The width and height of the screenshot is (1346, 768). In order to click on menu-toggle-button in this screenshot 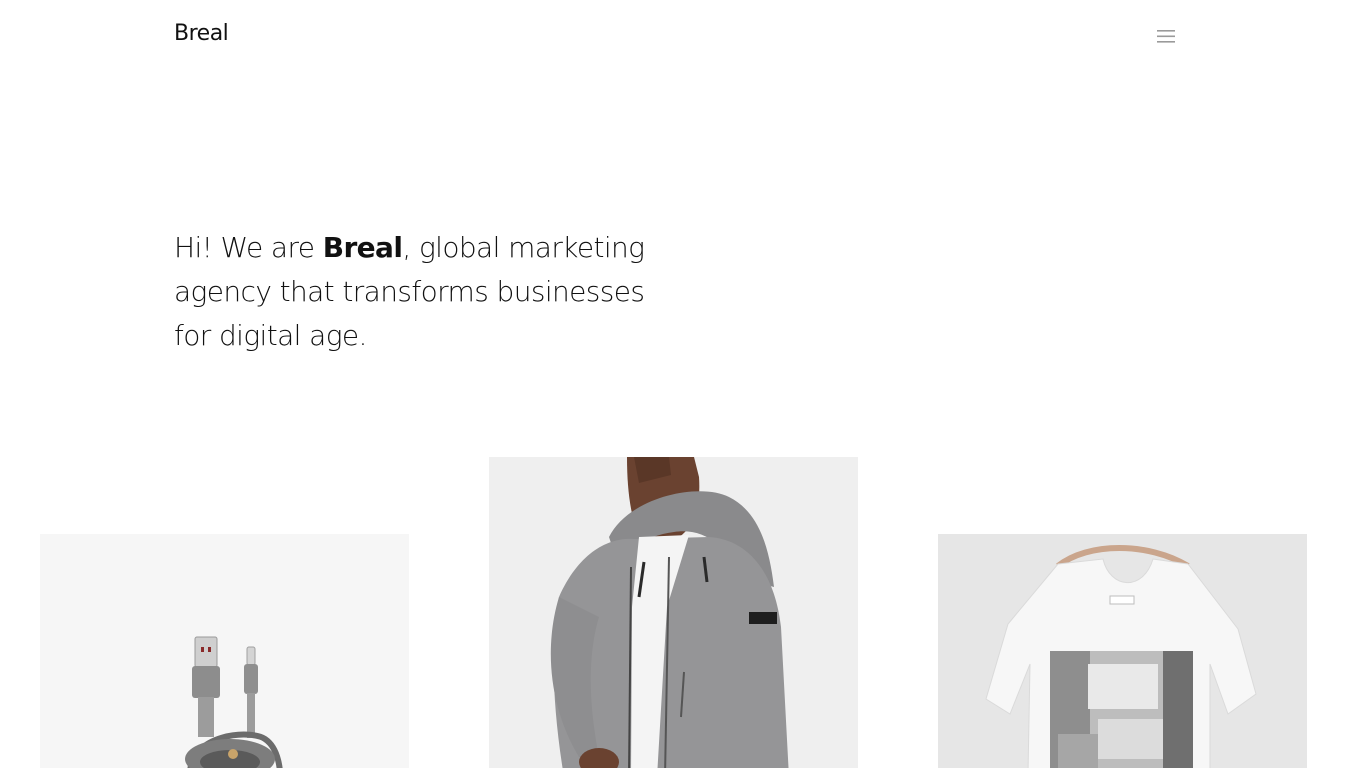, I will do `click(1166, 36)`.